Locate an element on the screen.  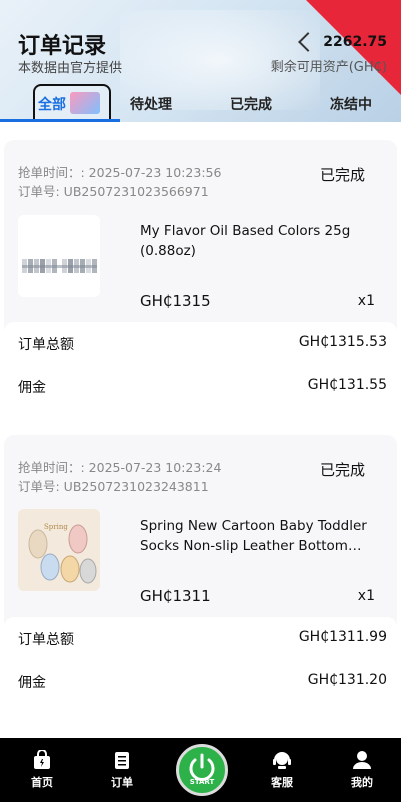
nav-support-label: 客服 is located at coordinates (282, 782).